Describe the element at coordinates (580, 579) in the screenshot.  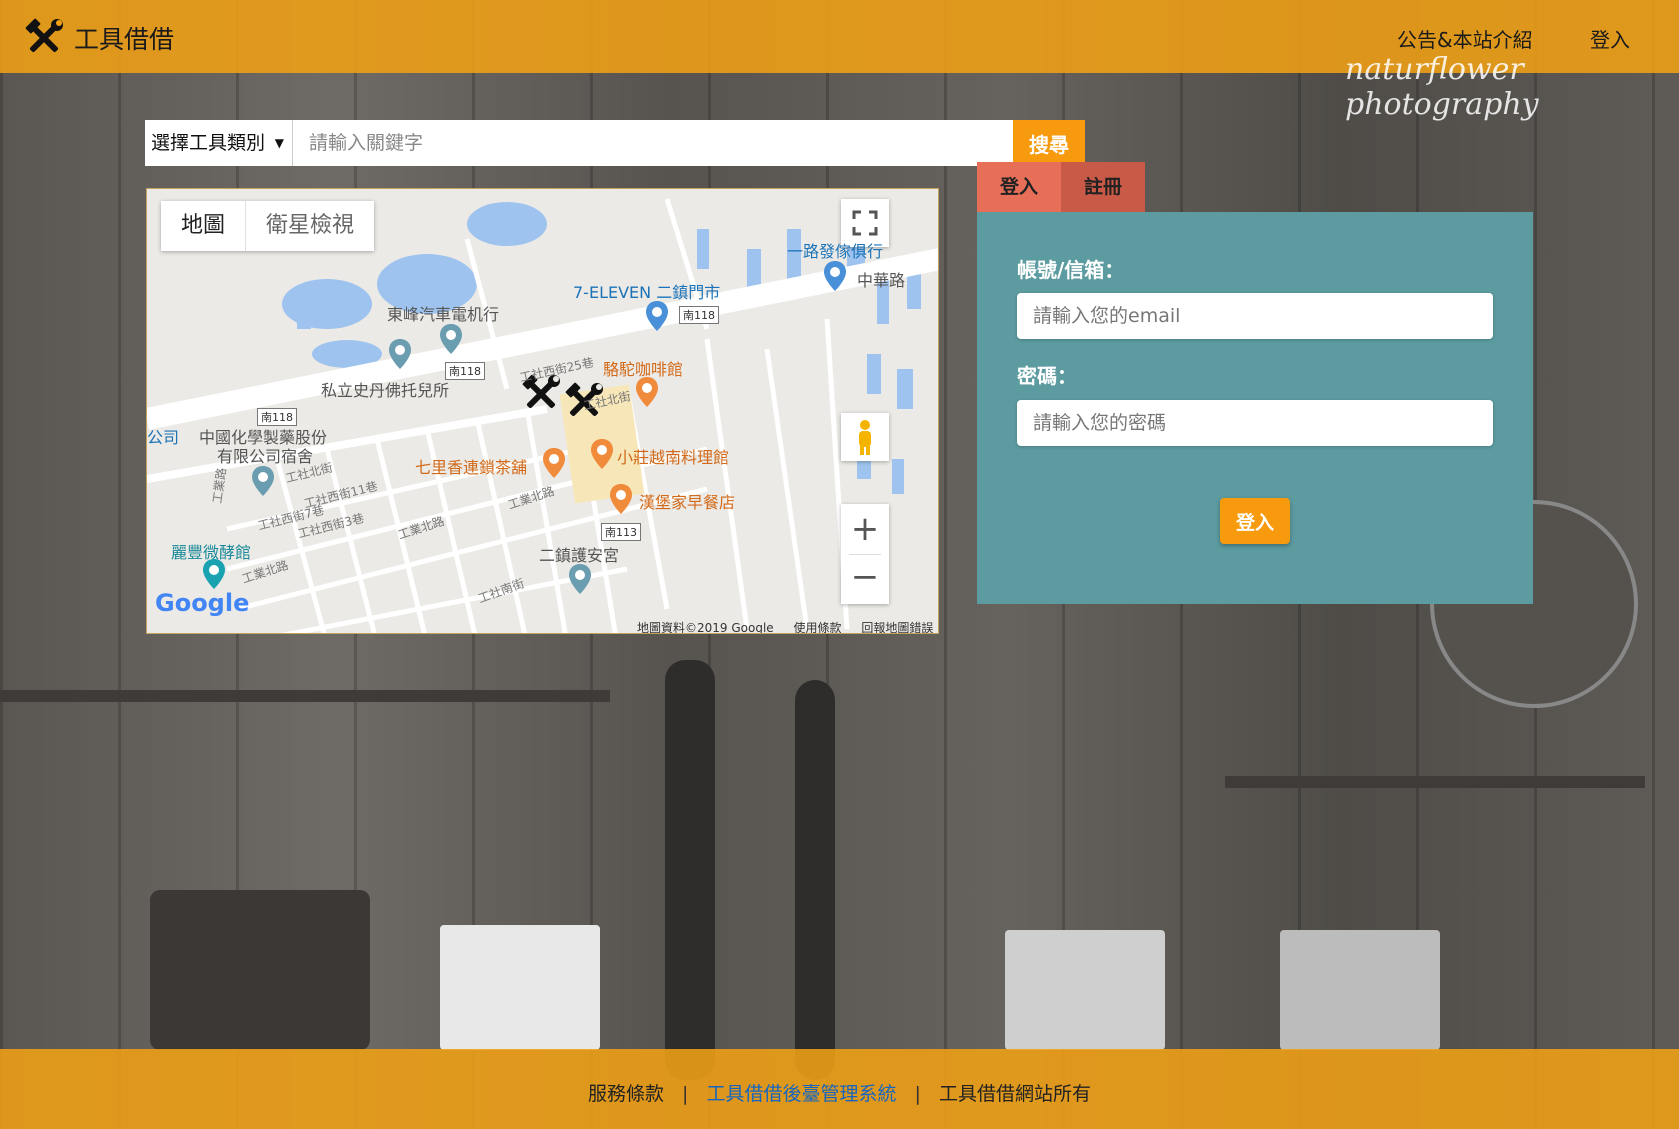
I see `temple-pin-icon` at that location.